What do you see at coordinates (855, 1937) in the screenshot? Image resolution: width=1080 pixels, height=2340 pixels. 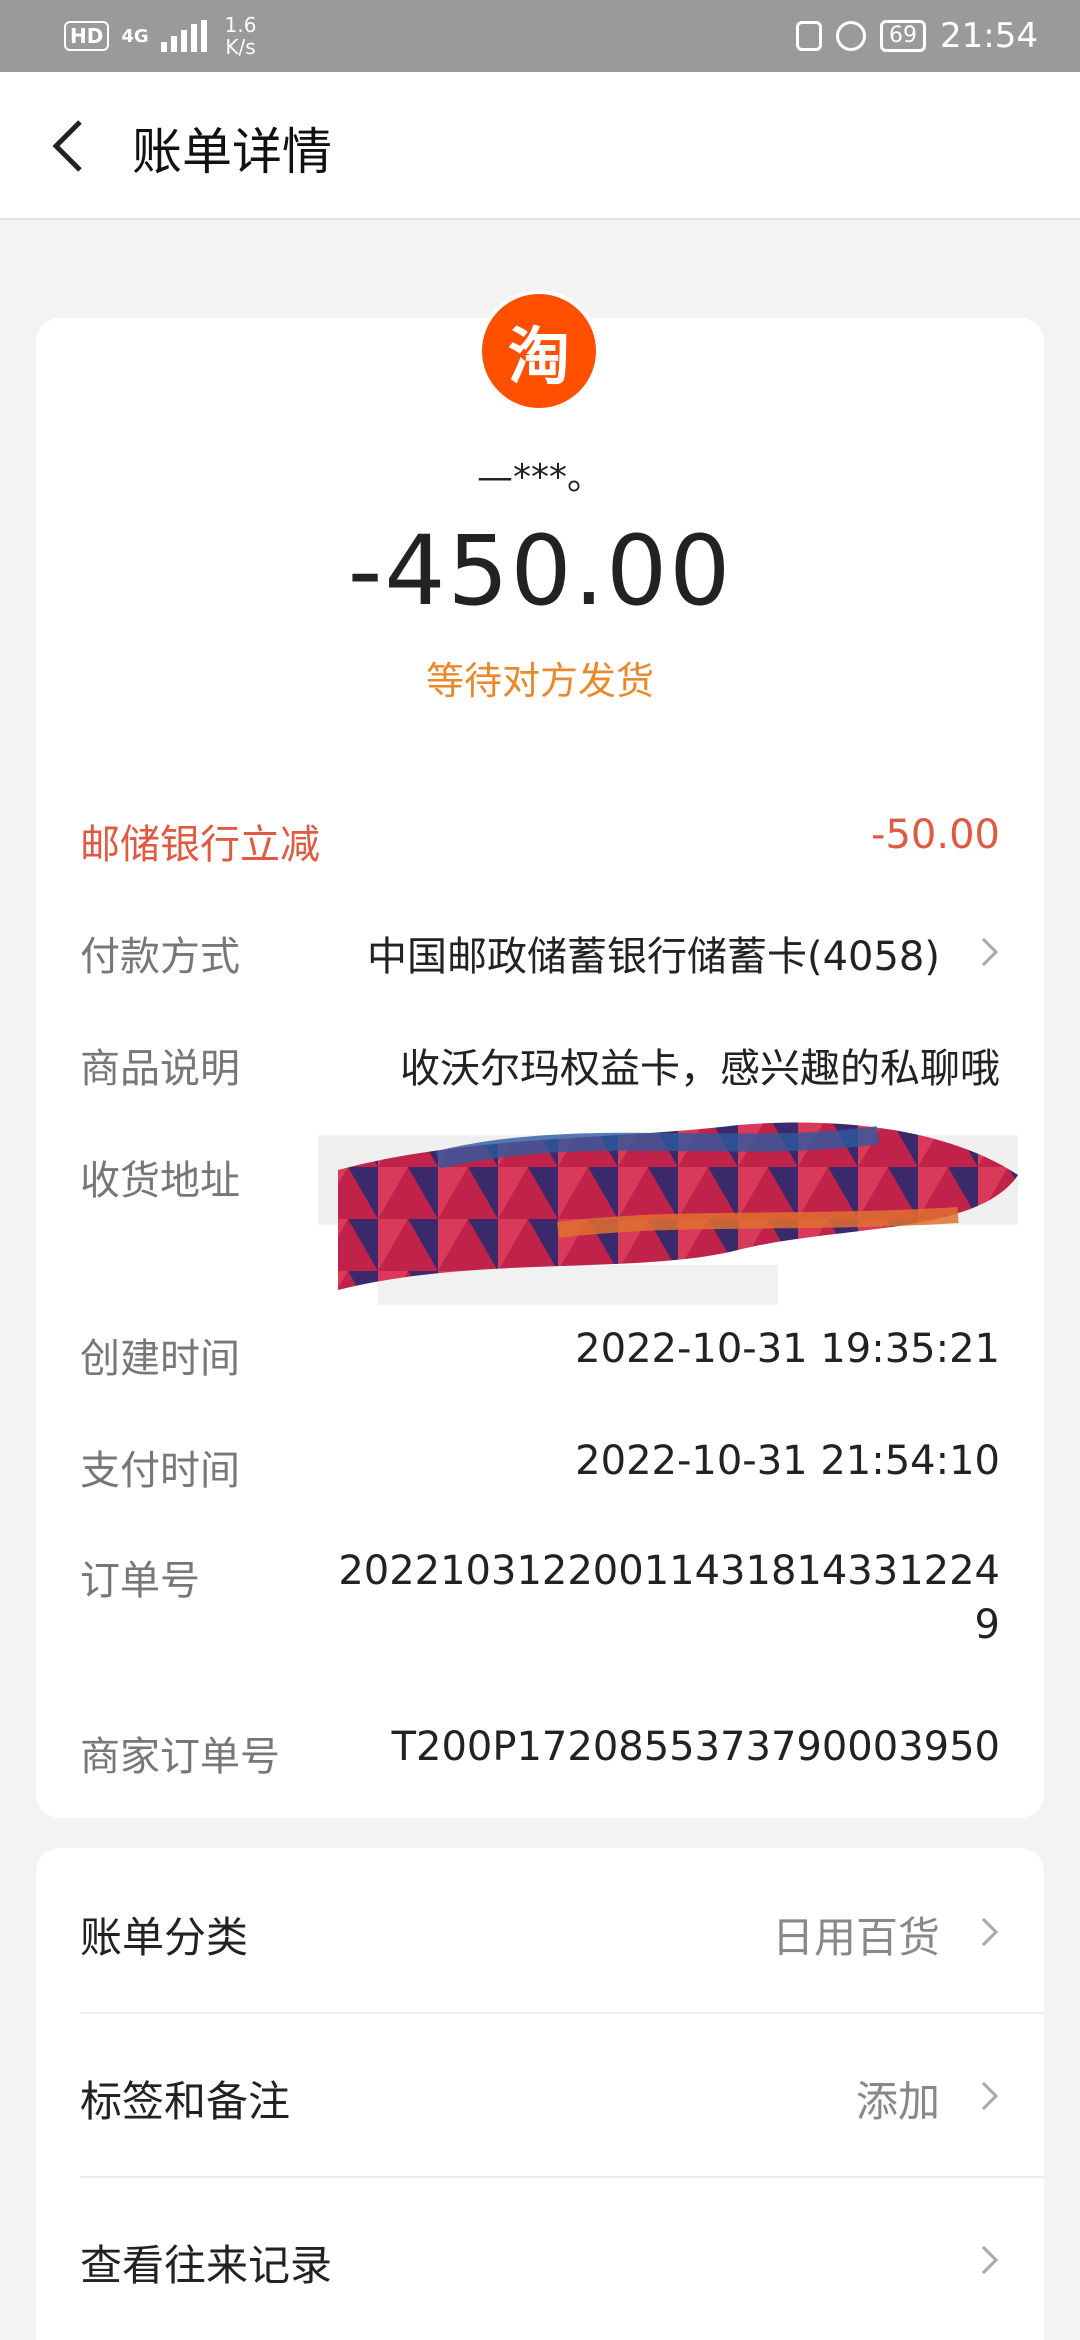 I see `category-value: 日用百货` at bounding box center [855, 1937].